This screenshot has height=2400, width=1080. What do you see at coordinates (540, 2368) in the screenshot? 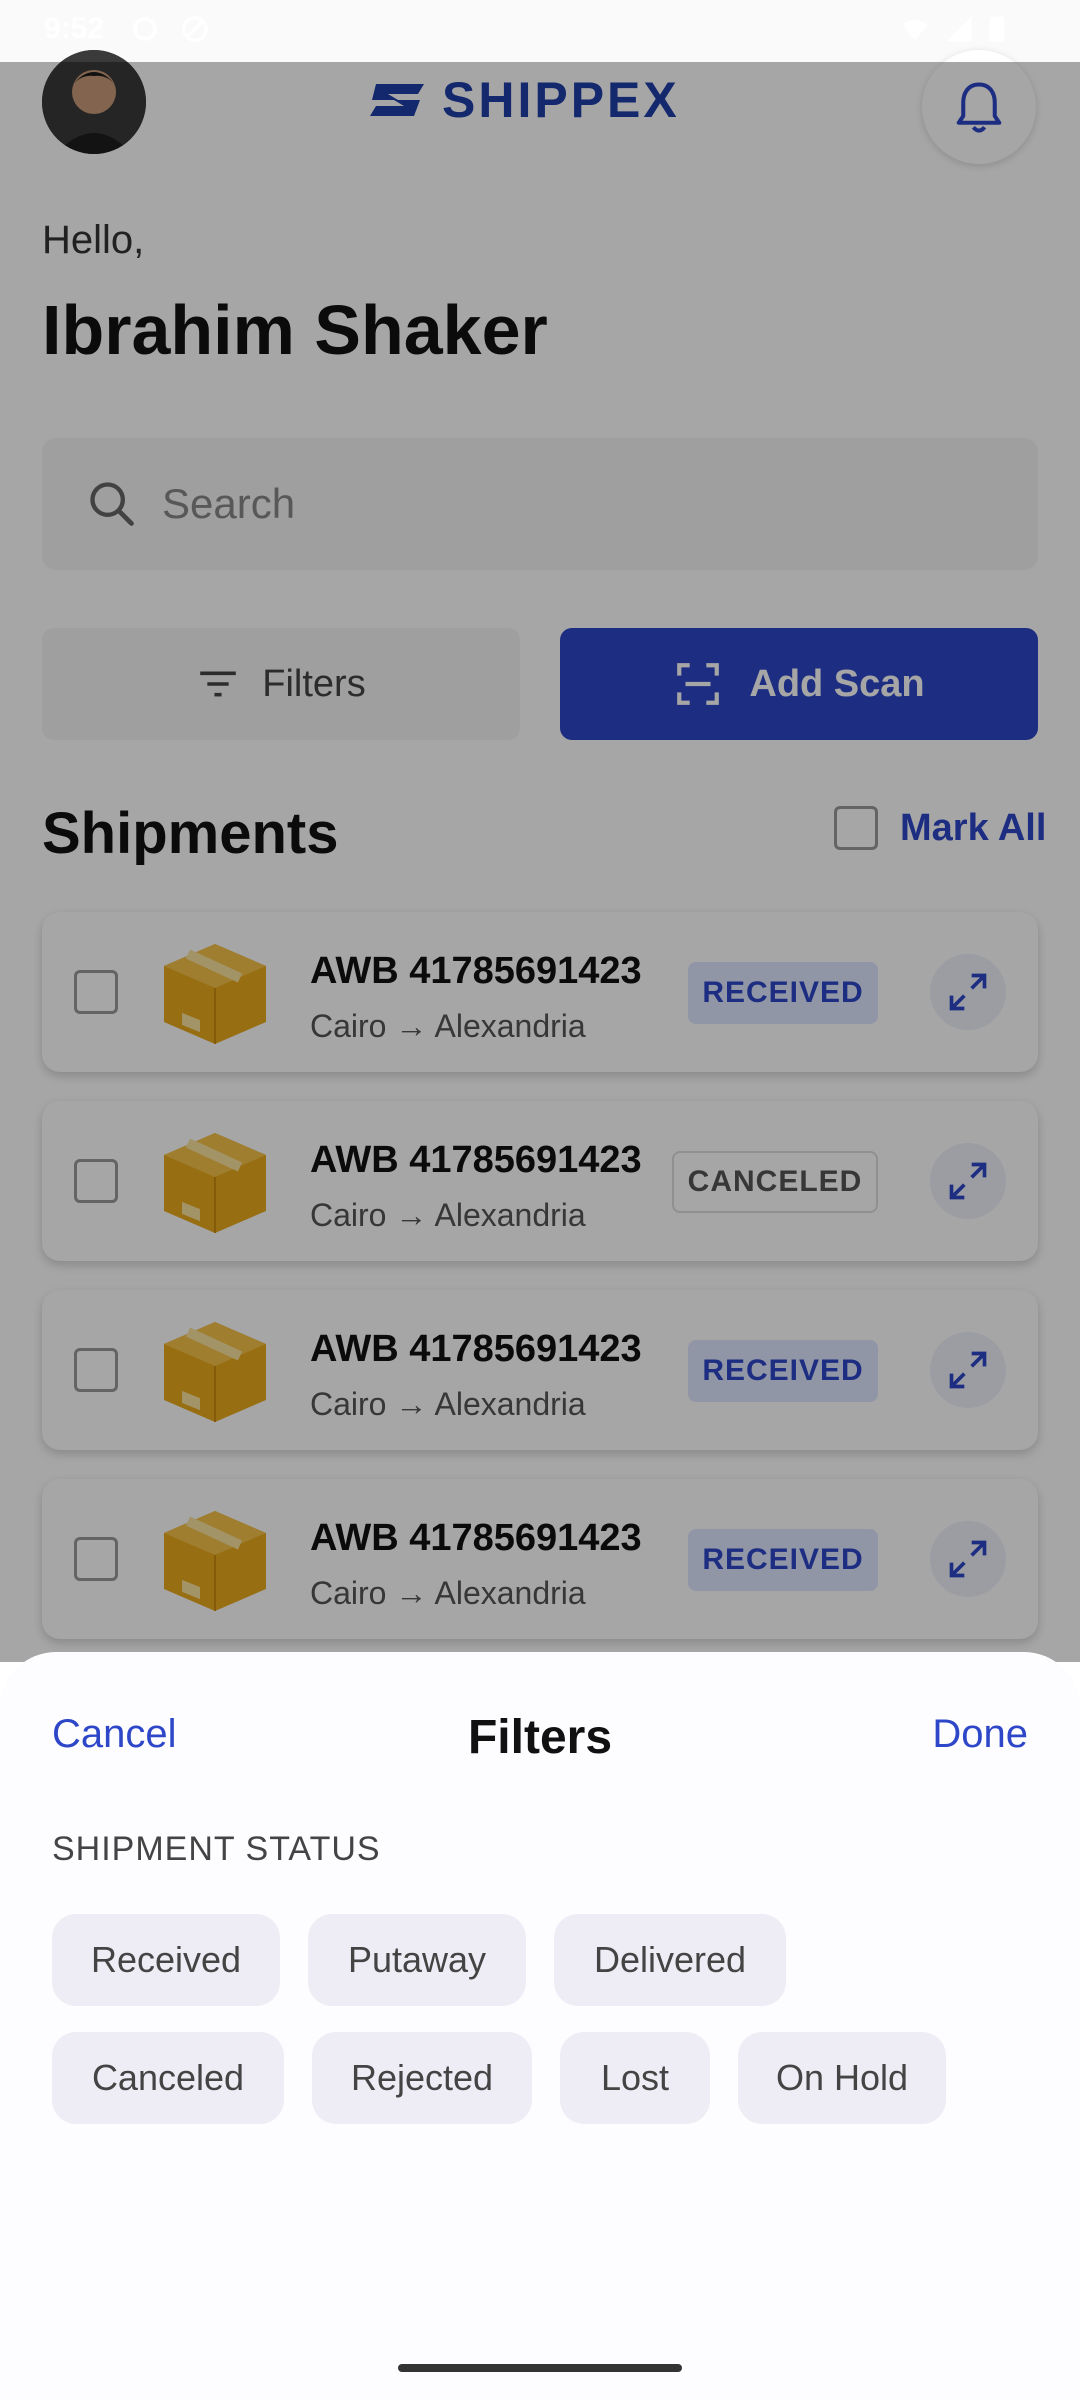
I see `home-indicator` at bounding box center [540, 2368].